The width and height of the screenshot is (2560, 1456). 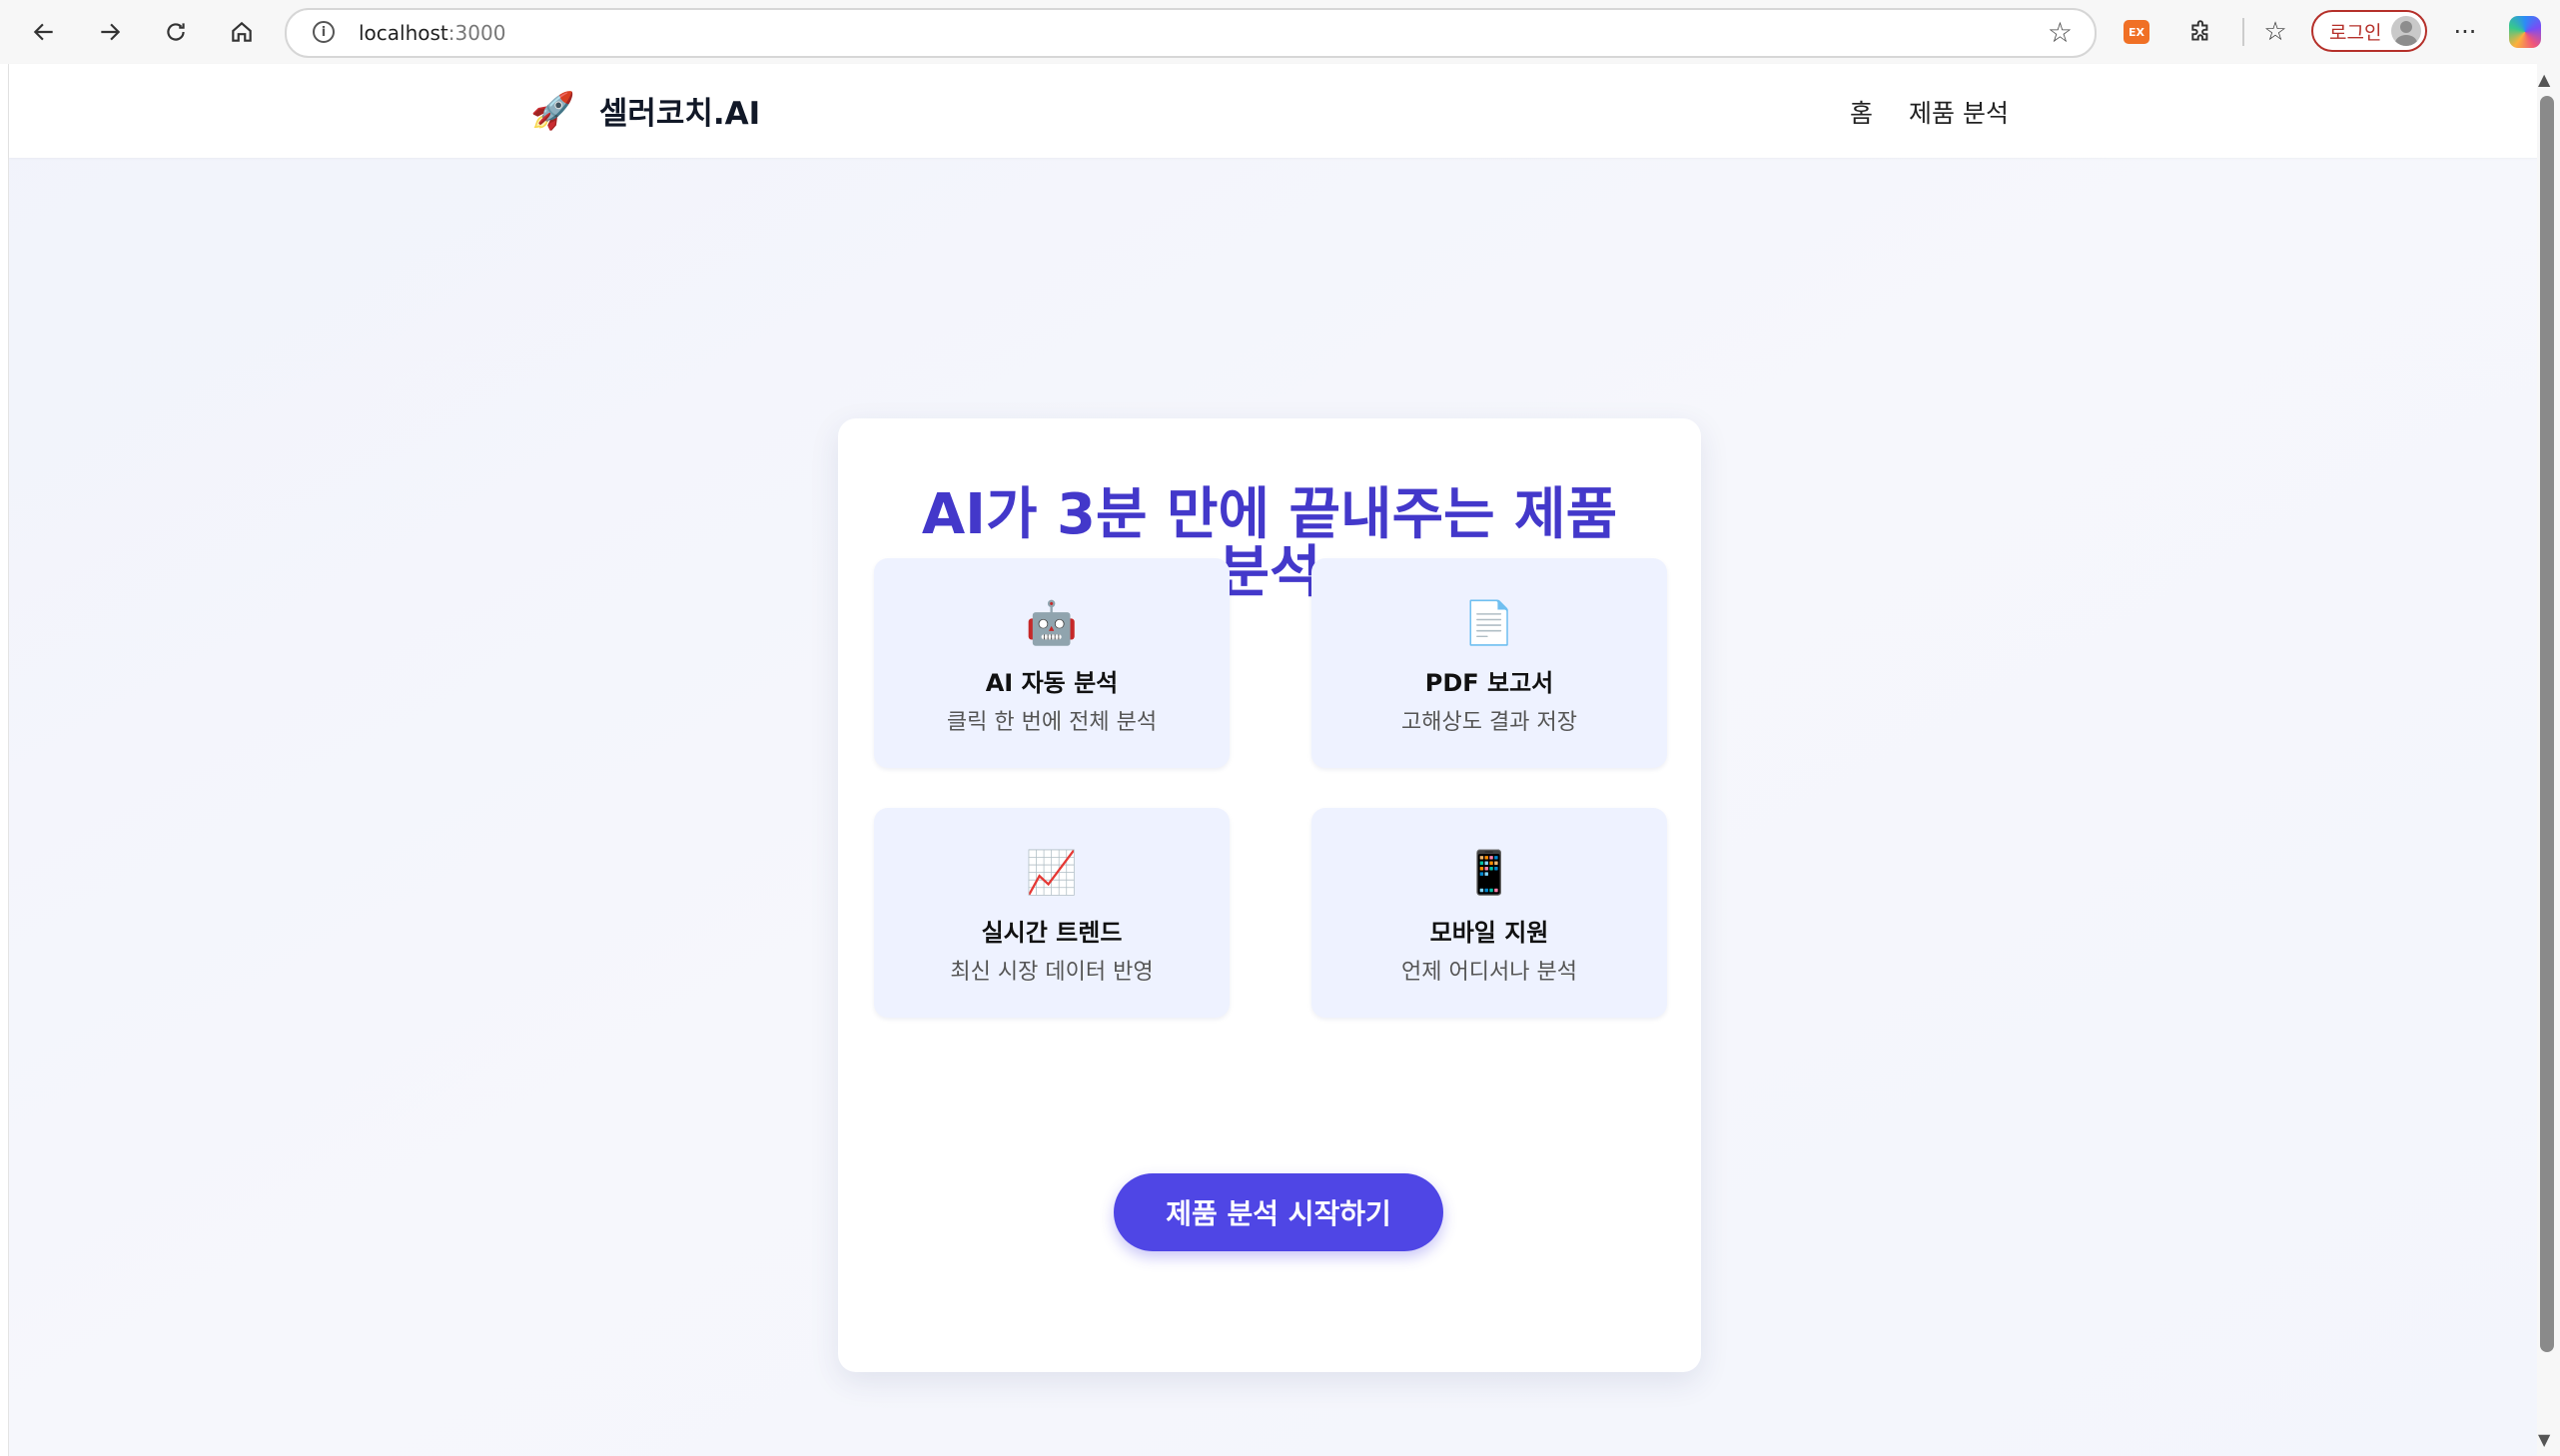 I want to click on feature-card-realtime-trend: 📈 실시간 트렌드 최신 시장 데이터 반영, so click(x=1052, y=913).